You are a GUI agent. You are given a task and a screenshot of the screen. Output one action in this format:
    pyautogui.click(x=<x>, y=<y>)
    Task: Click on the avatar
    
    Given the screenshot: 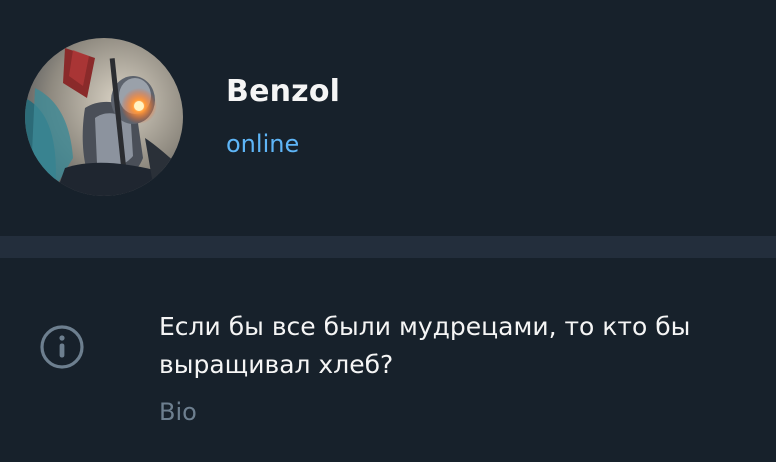 What is the action you would take?
    pyautogui.click(x=104, y=117)
    